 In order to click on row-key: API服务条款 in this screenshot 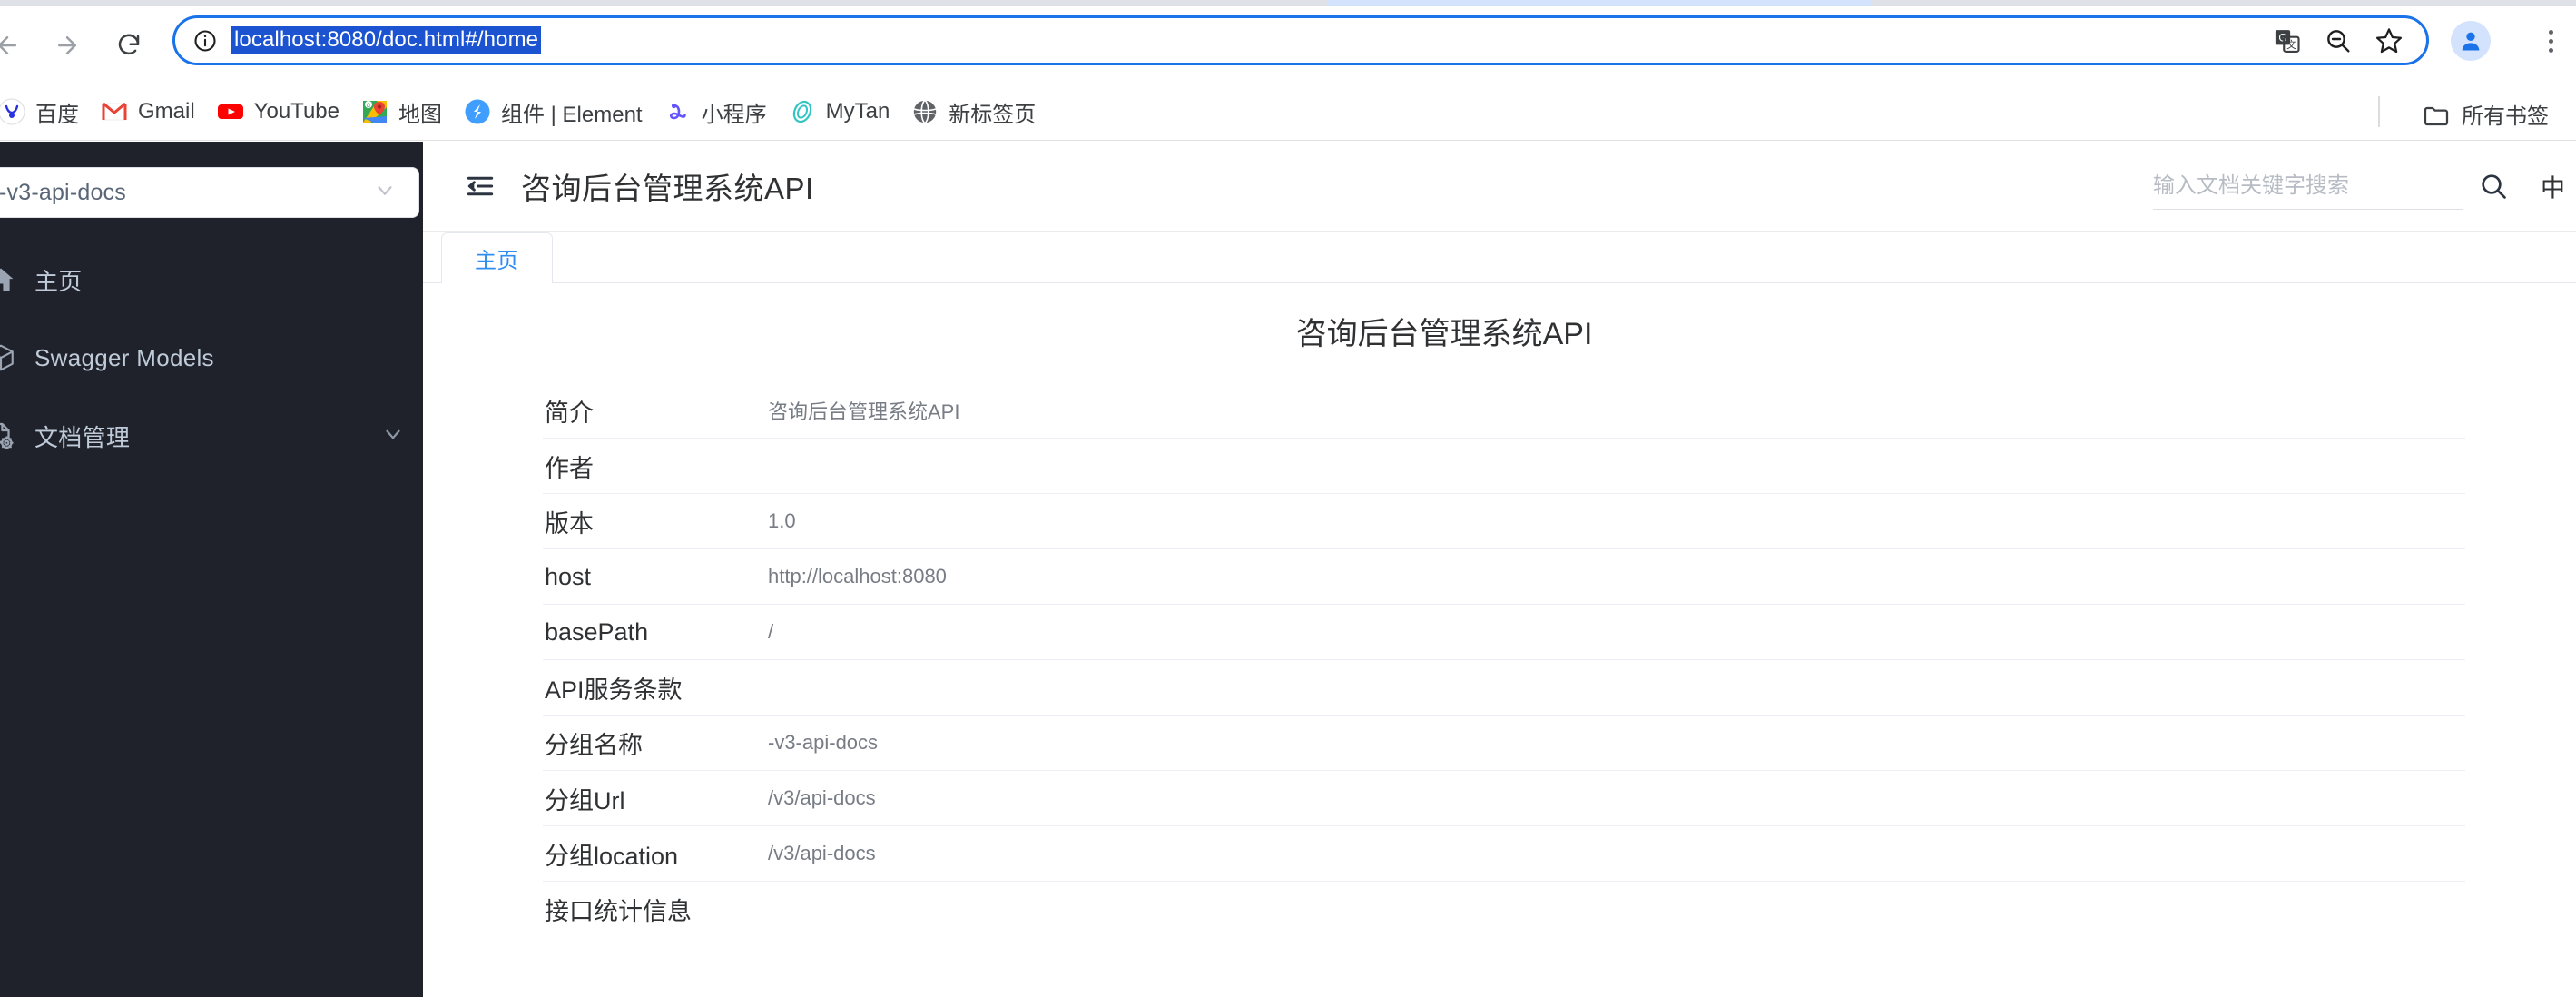, I will do `click(614, 690)`.